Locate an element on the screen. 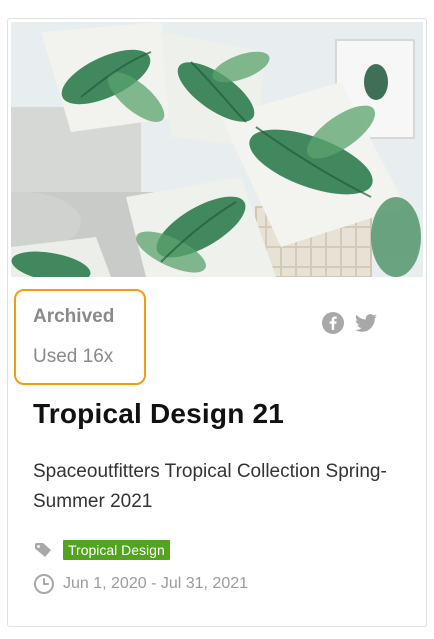 The height and width of the screenshot is (639, 434). twitter-icon is located at coordinates (366, 323).